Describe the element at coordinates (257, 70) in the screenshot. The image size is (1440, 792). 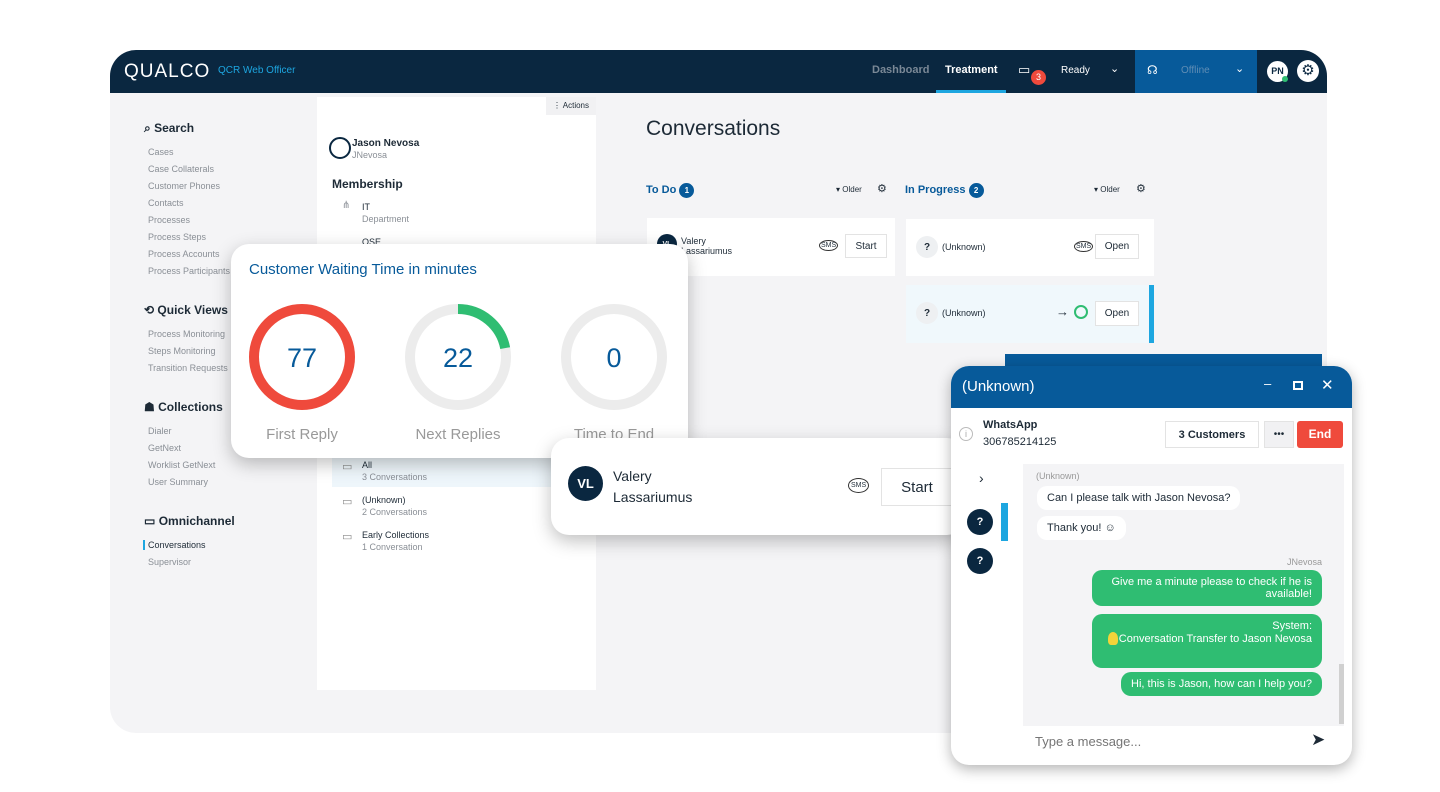
I see `app-name: QCR Web Officer` at that location.